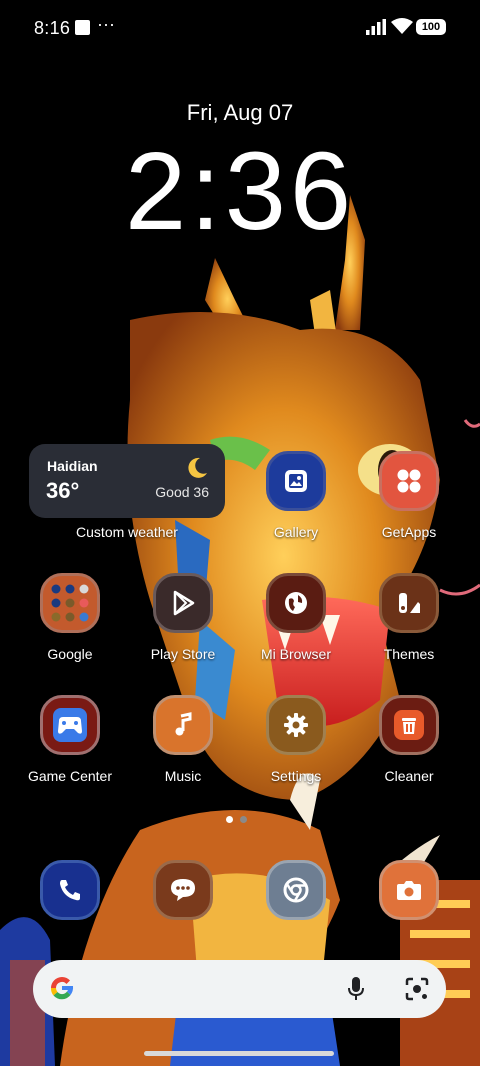  I want to click on chrome-app-icon, so click(296, 890).